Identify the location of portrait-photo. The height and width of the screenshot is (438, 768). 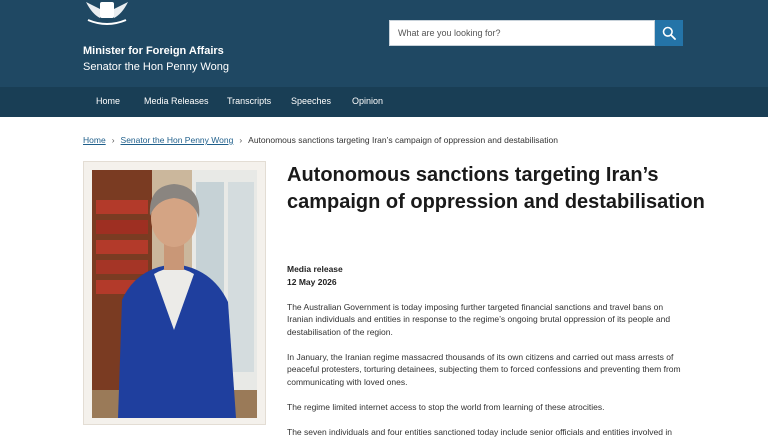
(174, 294).